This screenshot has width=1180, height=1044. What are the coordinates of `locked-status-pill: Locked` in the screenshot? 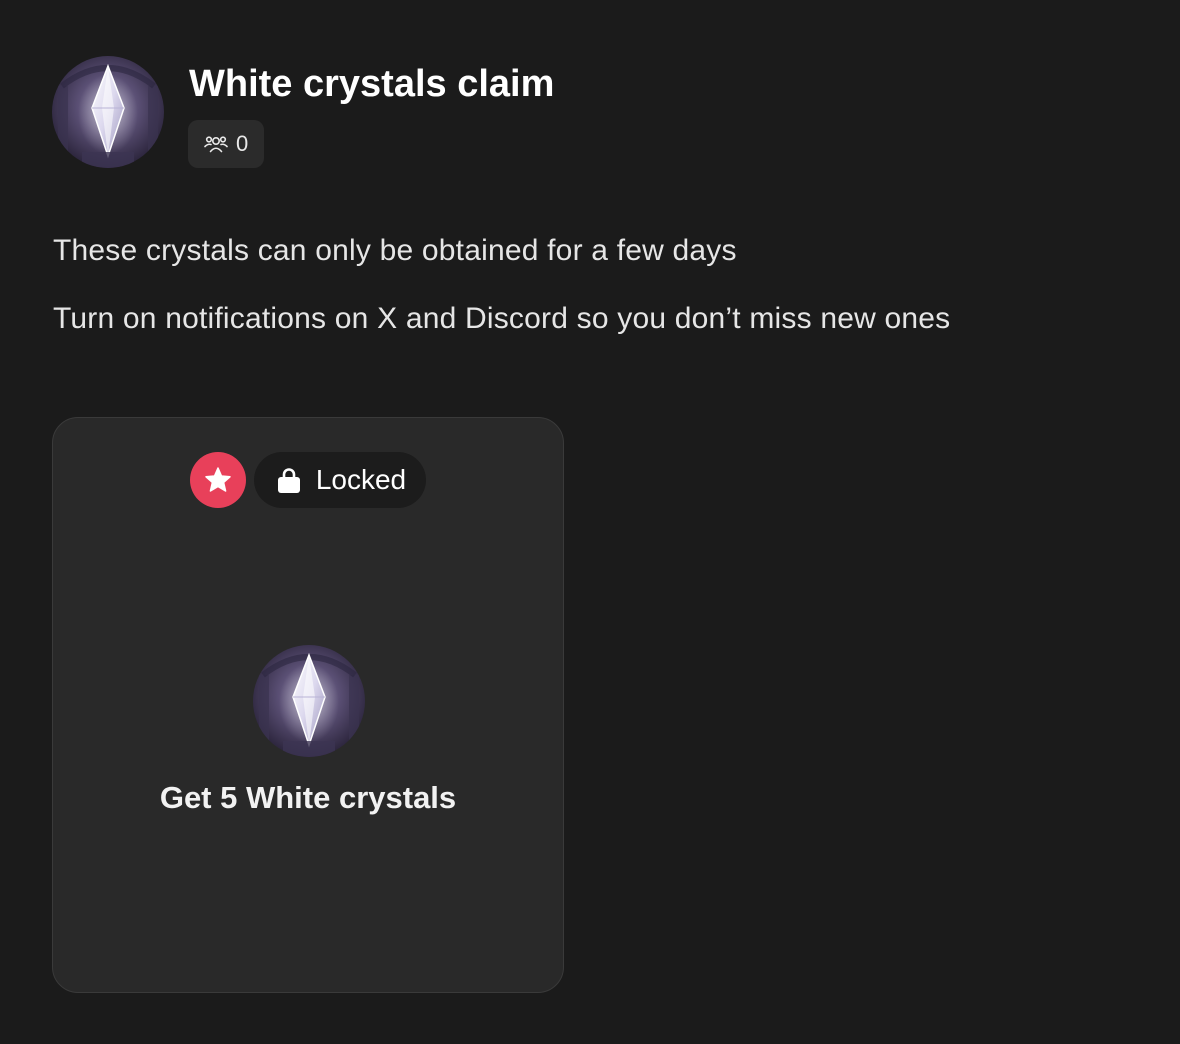 It's located at (340, 480).